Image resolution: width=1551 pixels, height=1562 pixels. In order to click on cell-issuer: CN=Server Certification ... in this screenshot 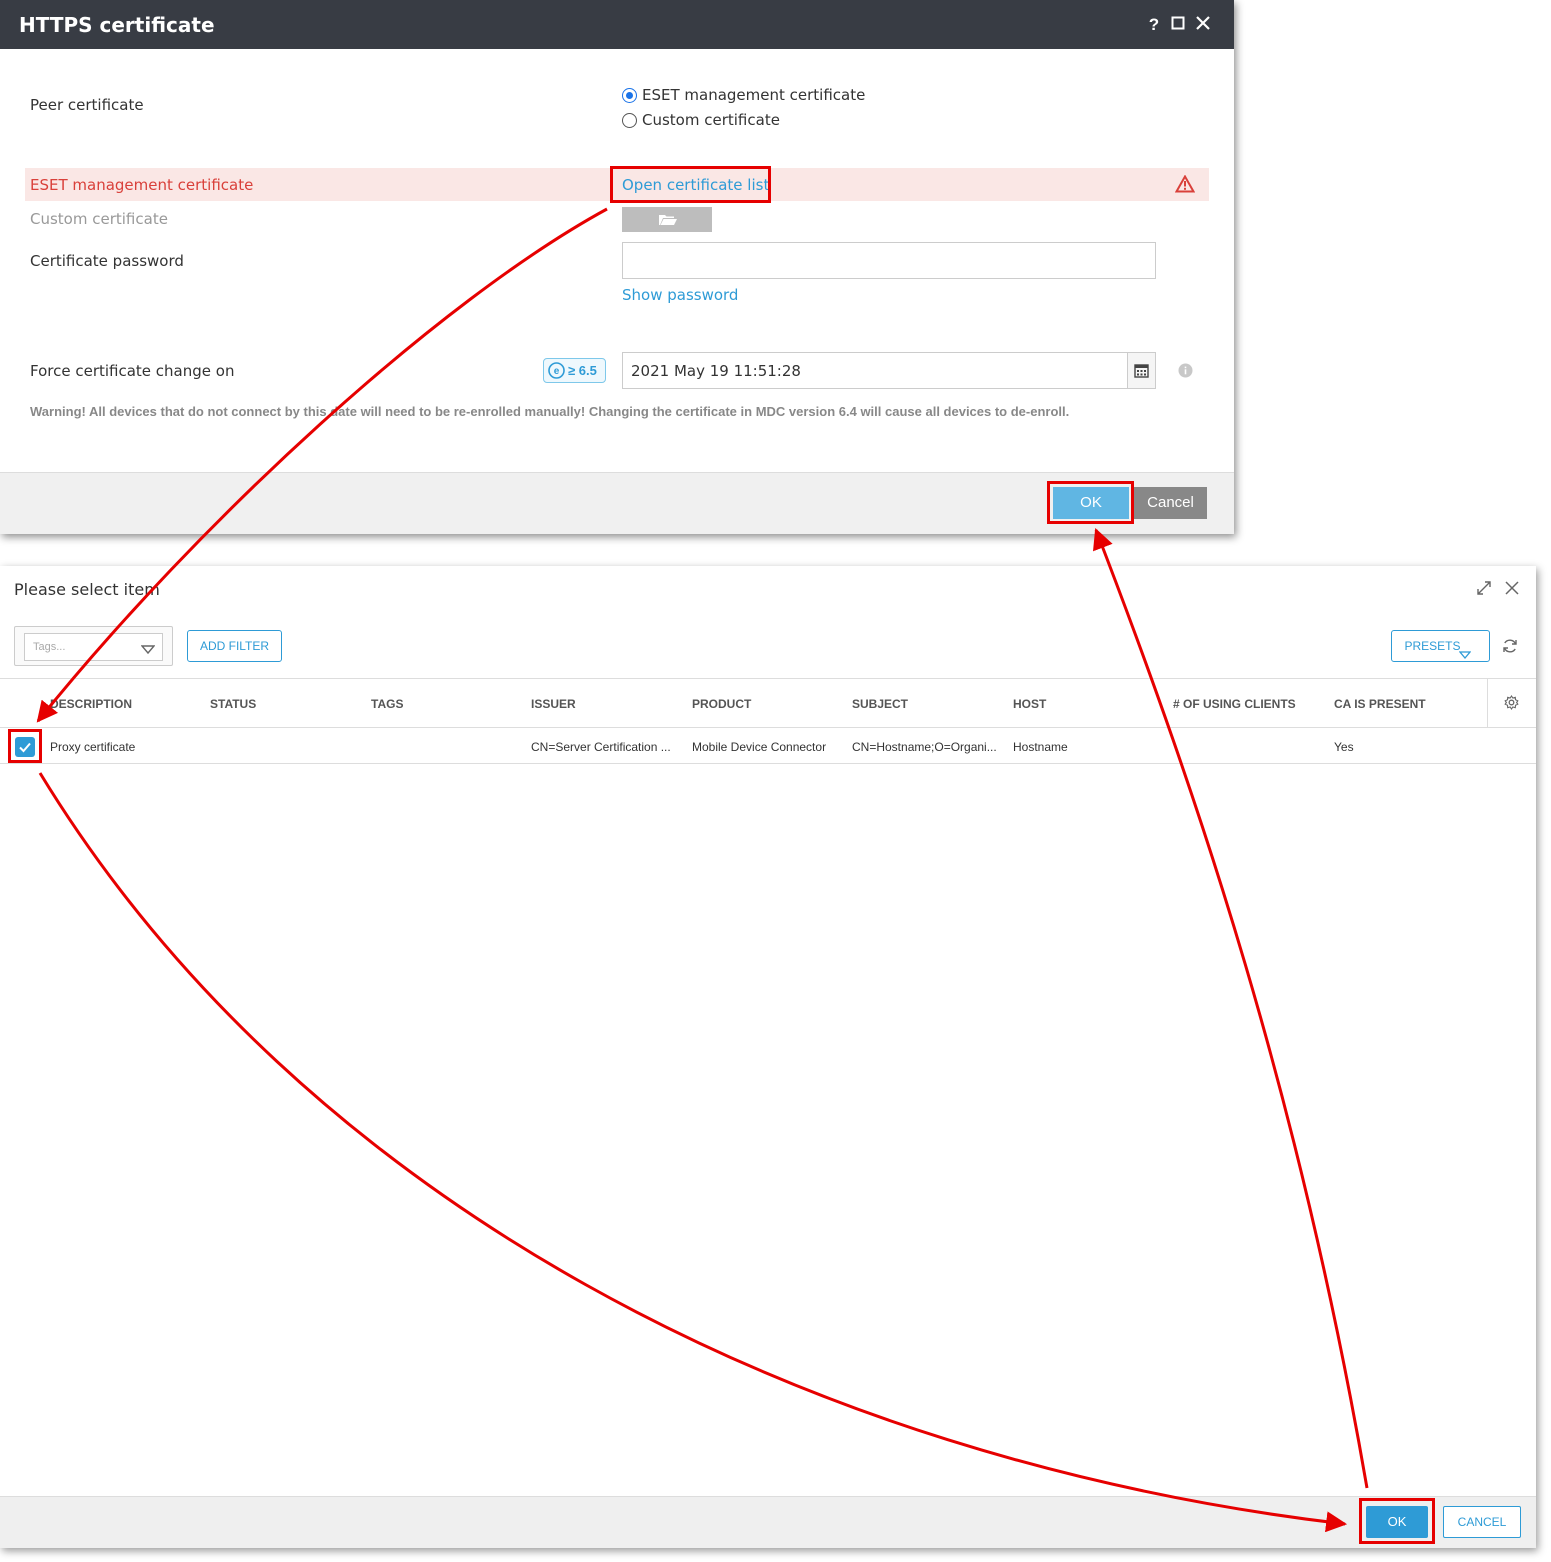, I will do `click(601, 747)`.